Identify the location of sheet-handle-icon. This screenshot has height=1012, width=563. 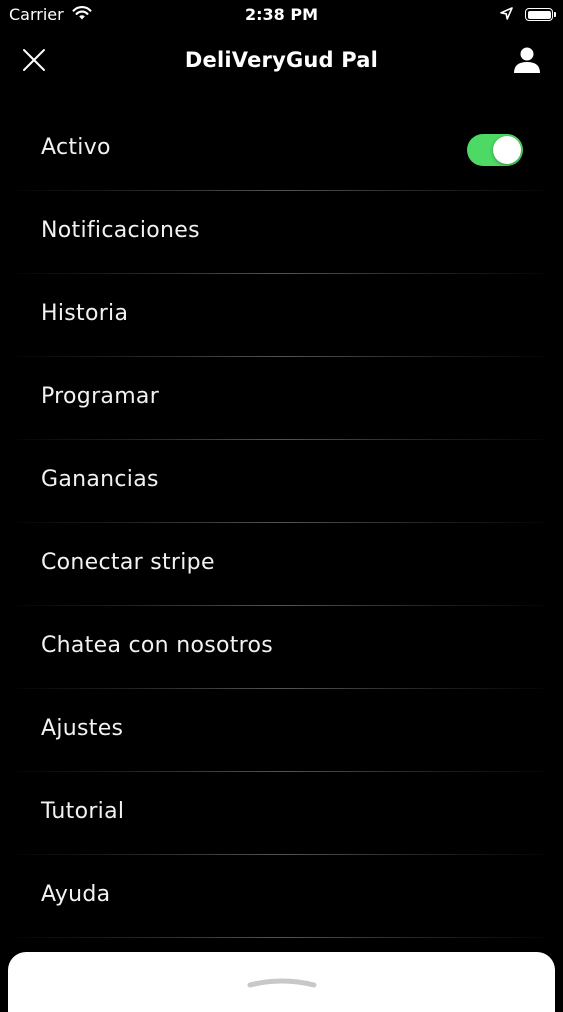
(282, 981).